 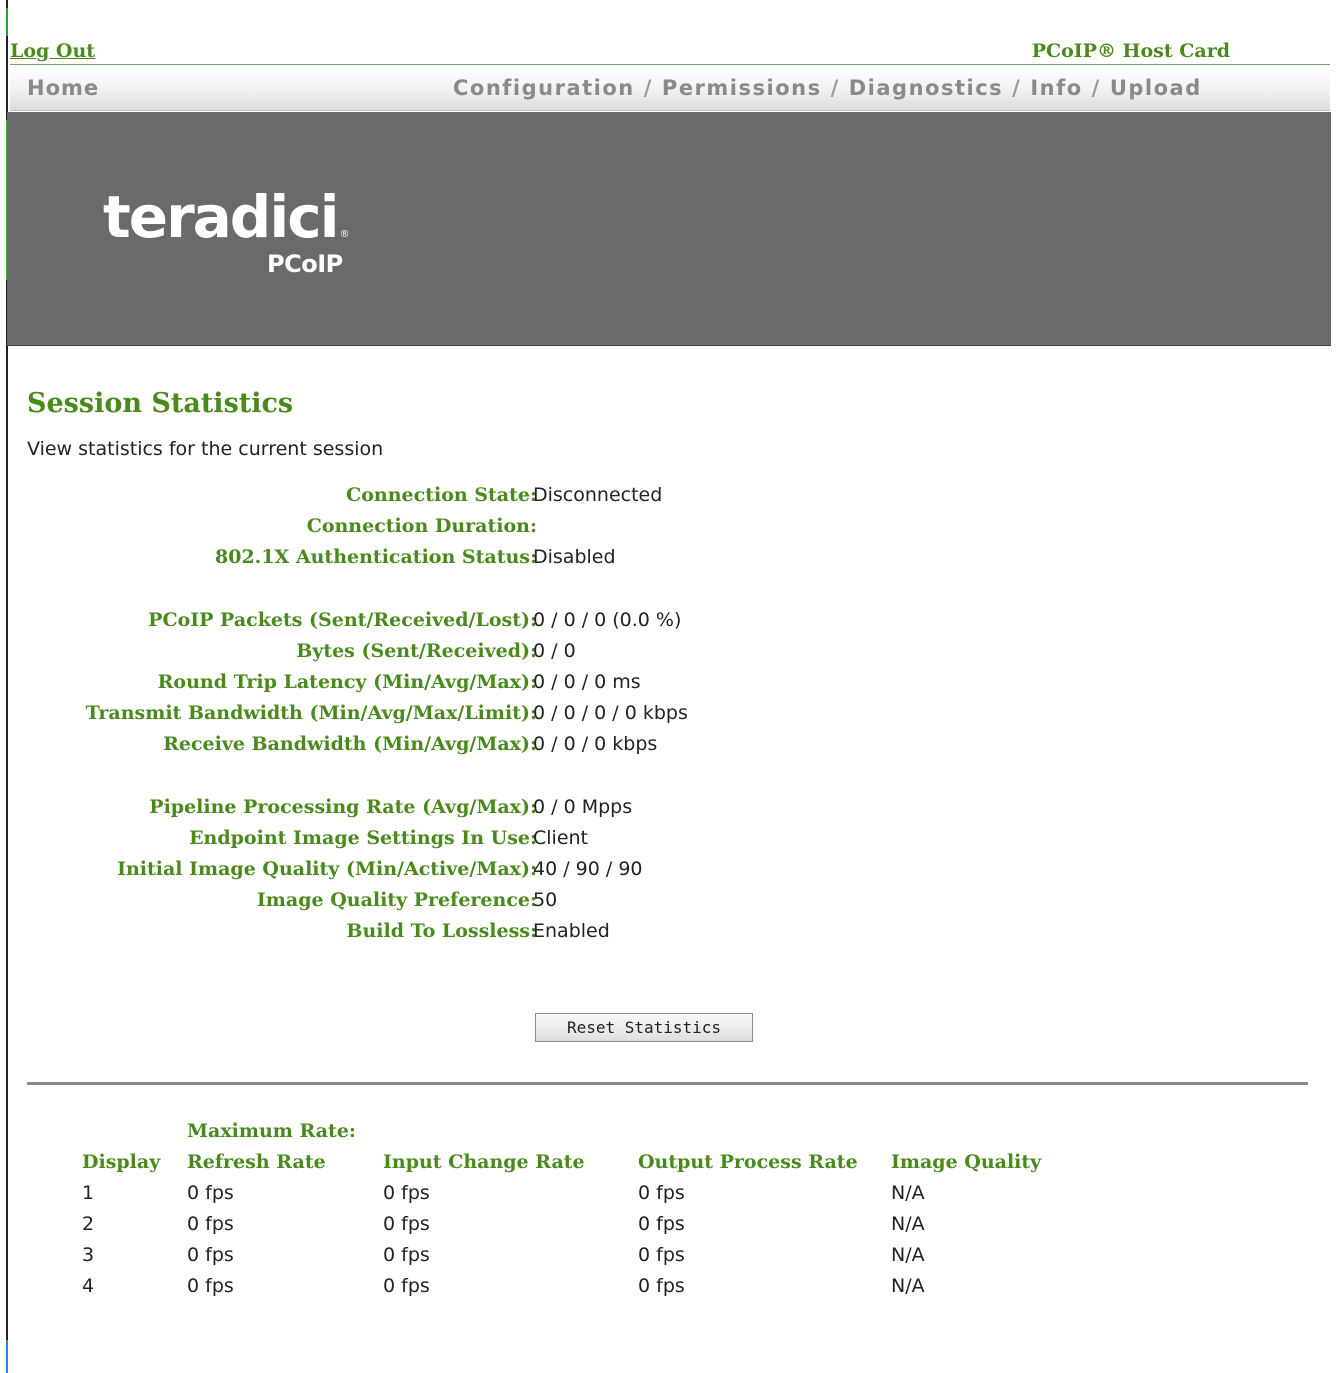 I want to click on nav-home: Home, so click(x=63, y=88).